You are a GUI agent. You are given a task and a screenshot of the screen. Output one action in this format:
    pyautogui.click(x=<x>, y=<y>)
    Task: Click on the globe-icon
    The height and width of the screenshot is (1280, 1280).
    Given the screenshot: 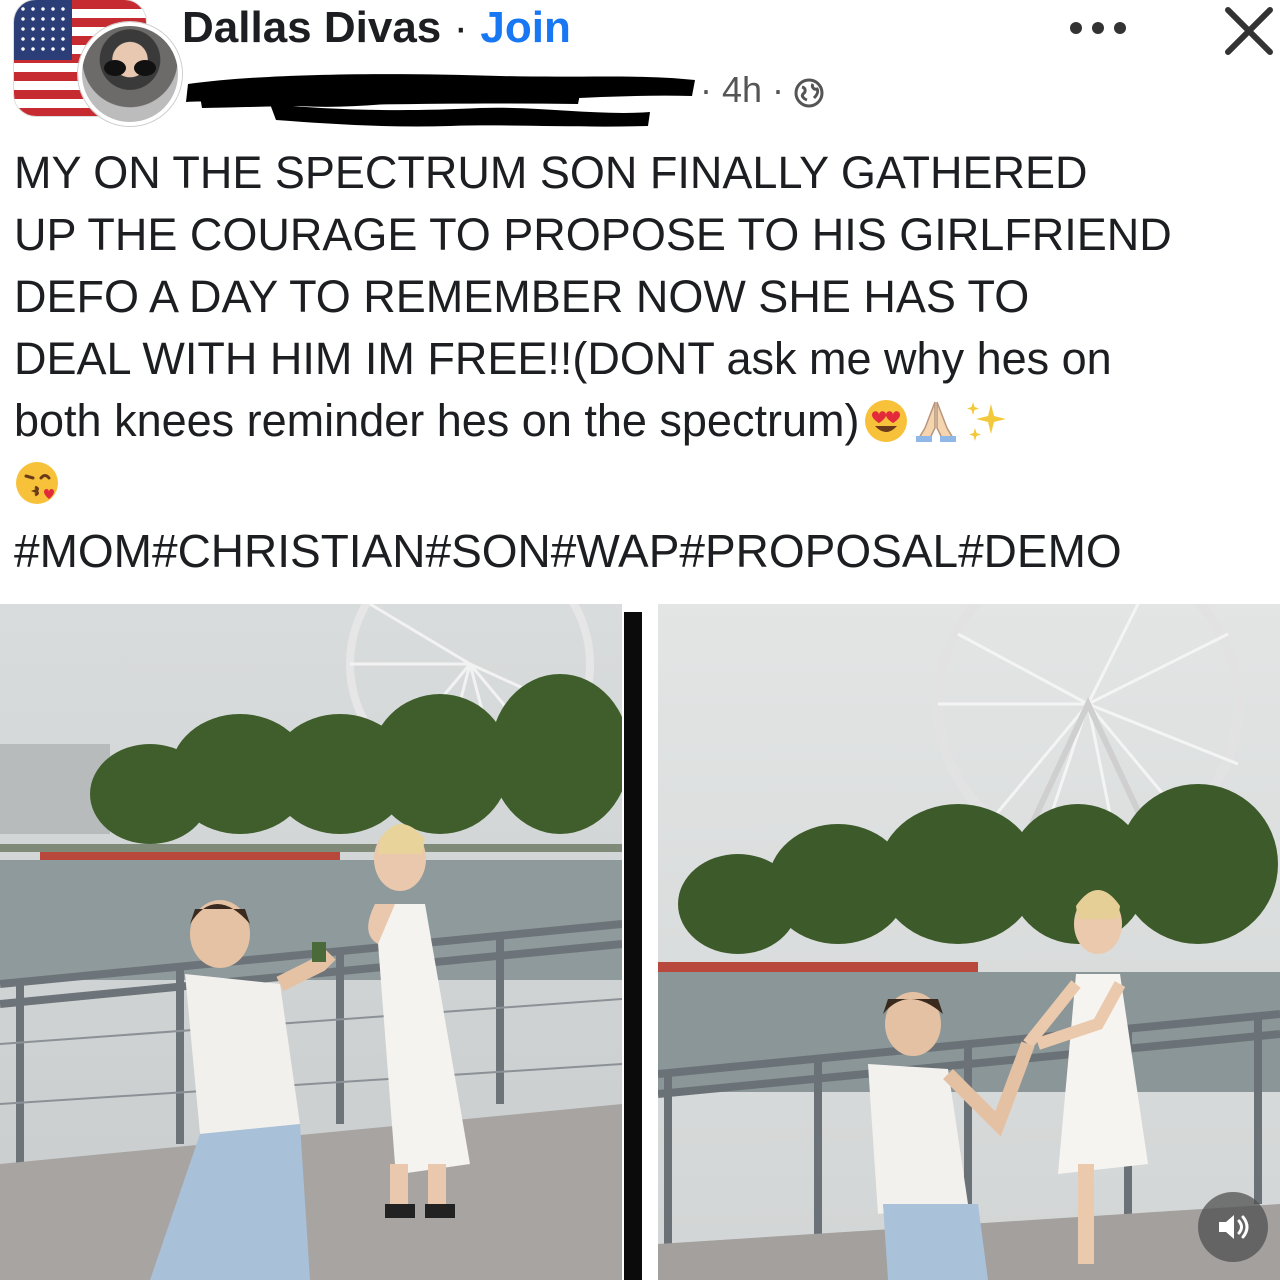 What is the action you would take?
    pyautogui.click(x=809, y=93)
    